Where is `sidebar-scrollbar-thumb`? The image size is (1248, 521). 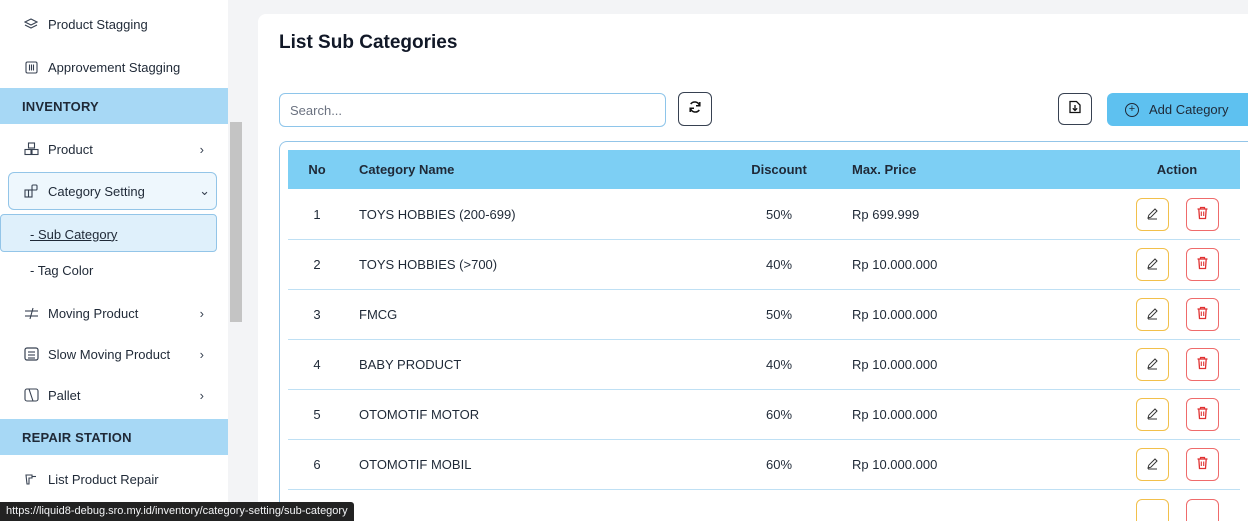 sidebar-scrollbar-thumb is located at coordinates (236, 222).